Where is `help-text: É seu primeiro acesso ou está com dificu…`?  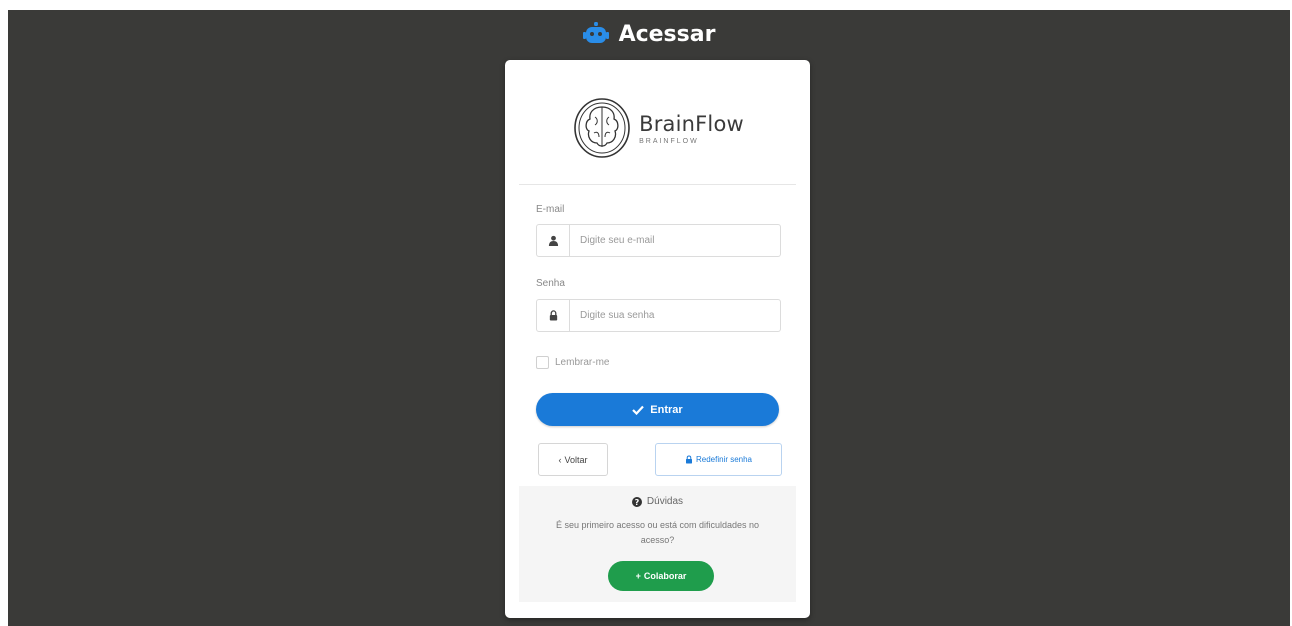 help-text: É seu primeiro acesso ou está com dificu… is located at coordinates (657, 532).